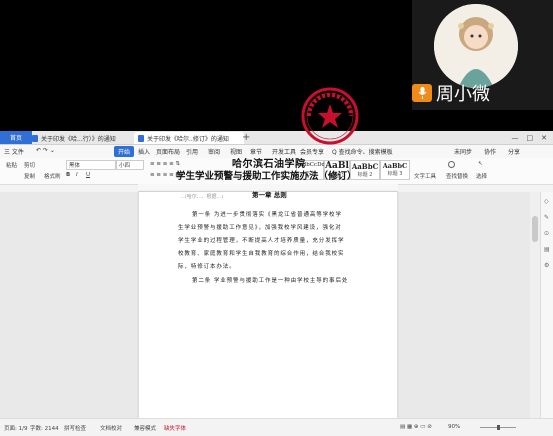  I want to click on page-top-fragment: ...(哈尔...、根据...), so click(202, 197).